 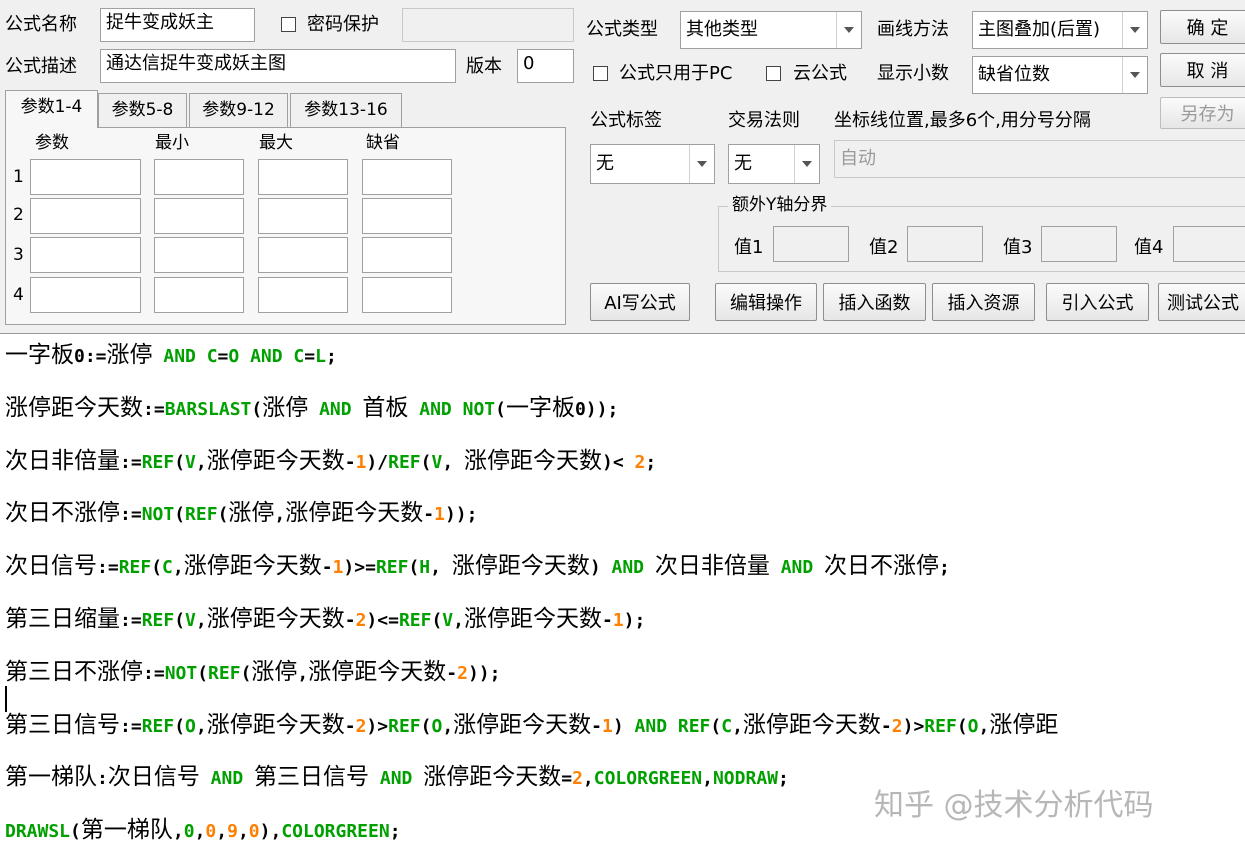 What do you see at coordinates (177, 25) in the screenshot?
I see `formula-name-input: 捉牛变成妖主` at bounding box center [177, 25].